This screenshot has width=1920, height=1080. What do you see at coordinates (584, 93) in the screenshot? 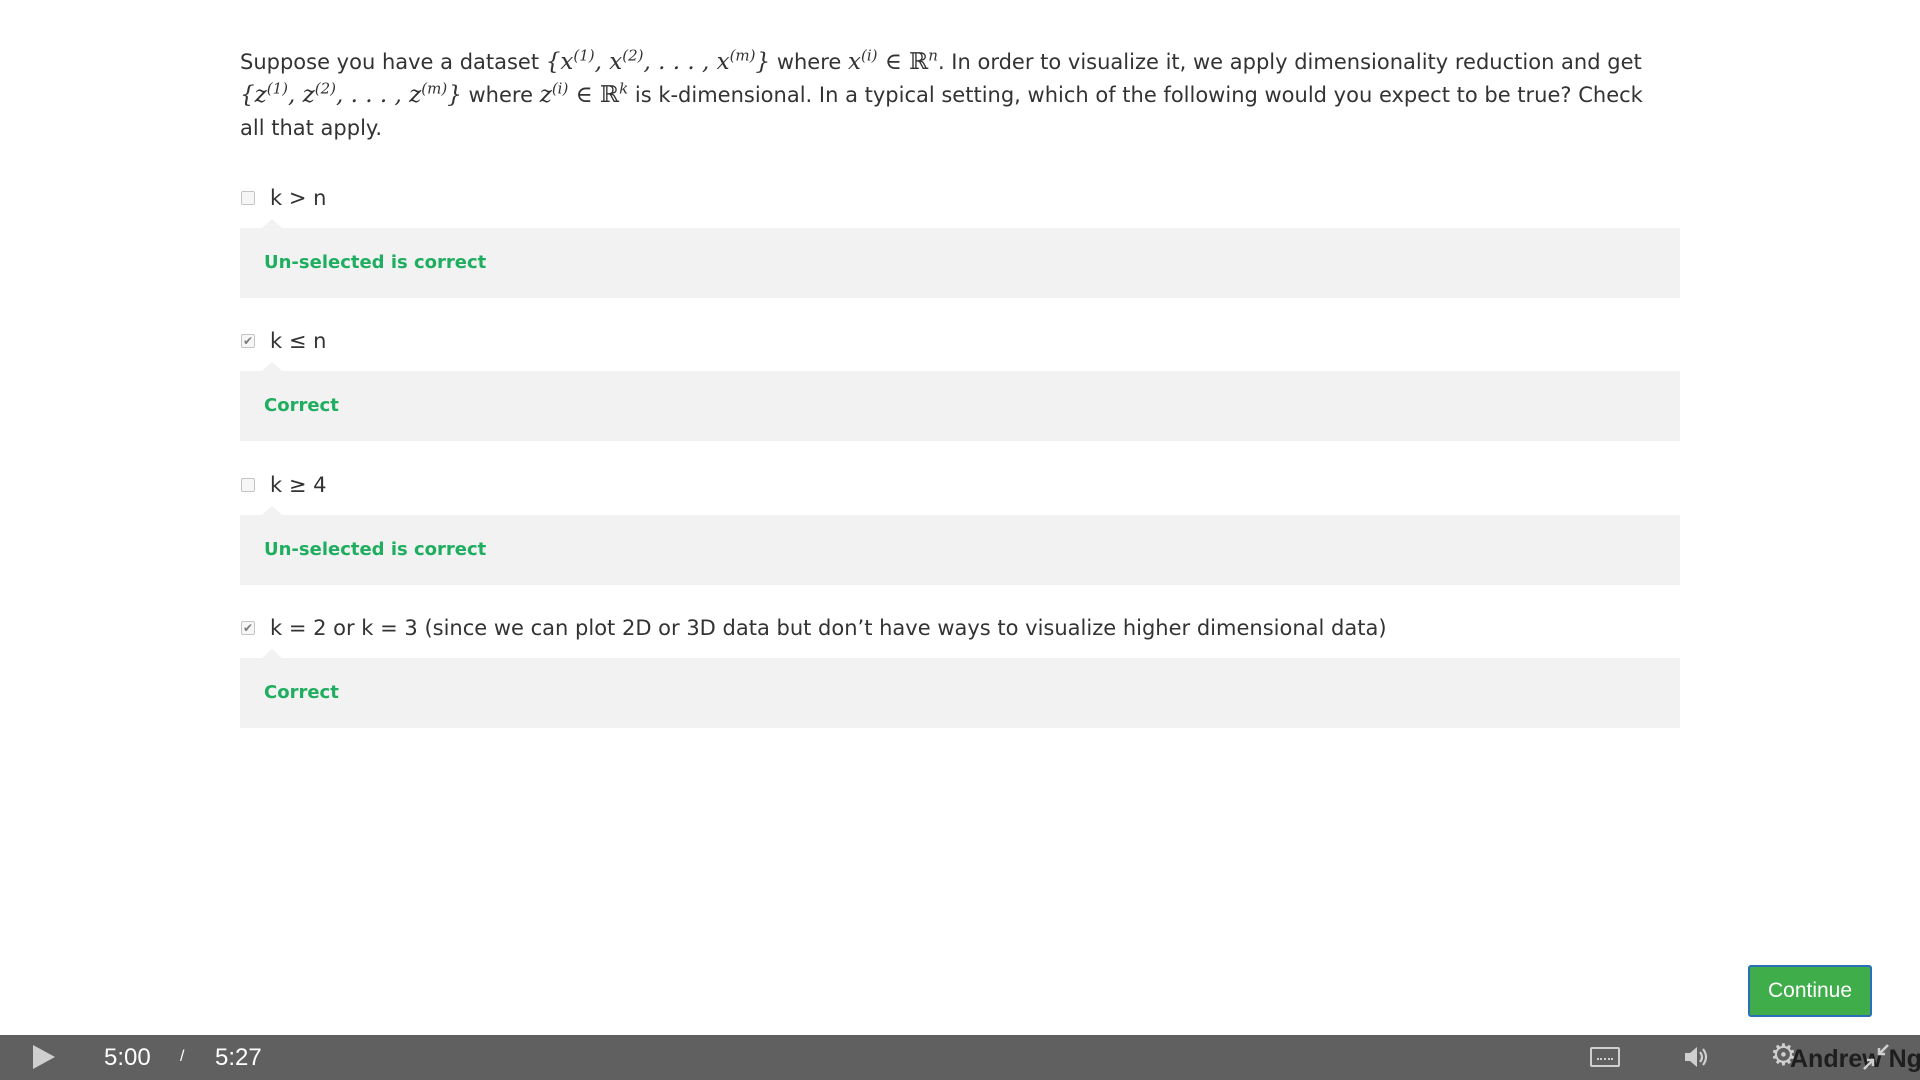
I see `formula-z-in-rk: z(i) ∈ ℝk` at bounding box center [584, 93].